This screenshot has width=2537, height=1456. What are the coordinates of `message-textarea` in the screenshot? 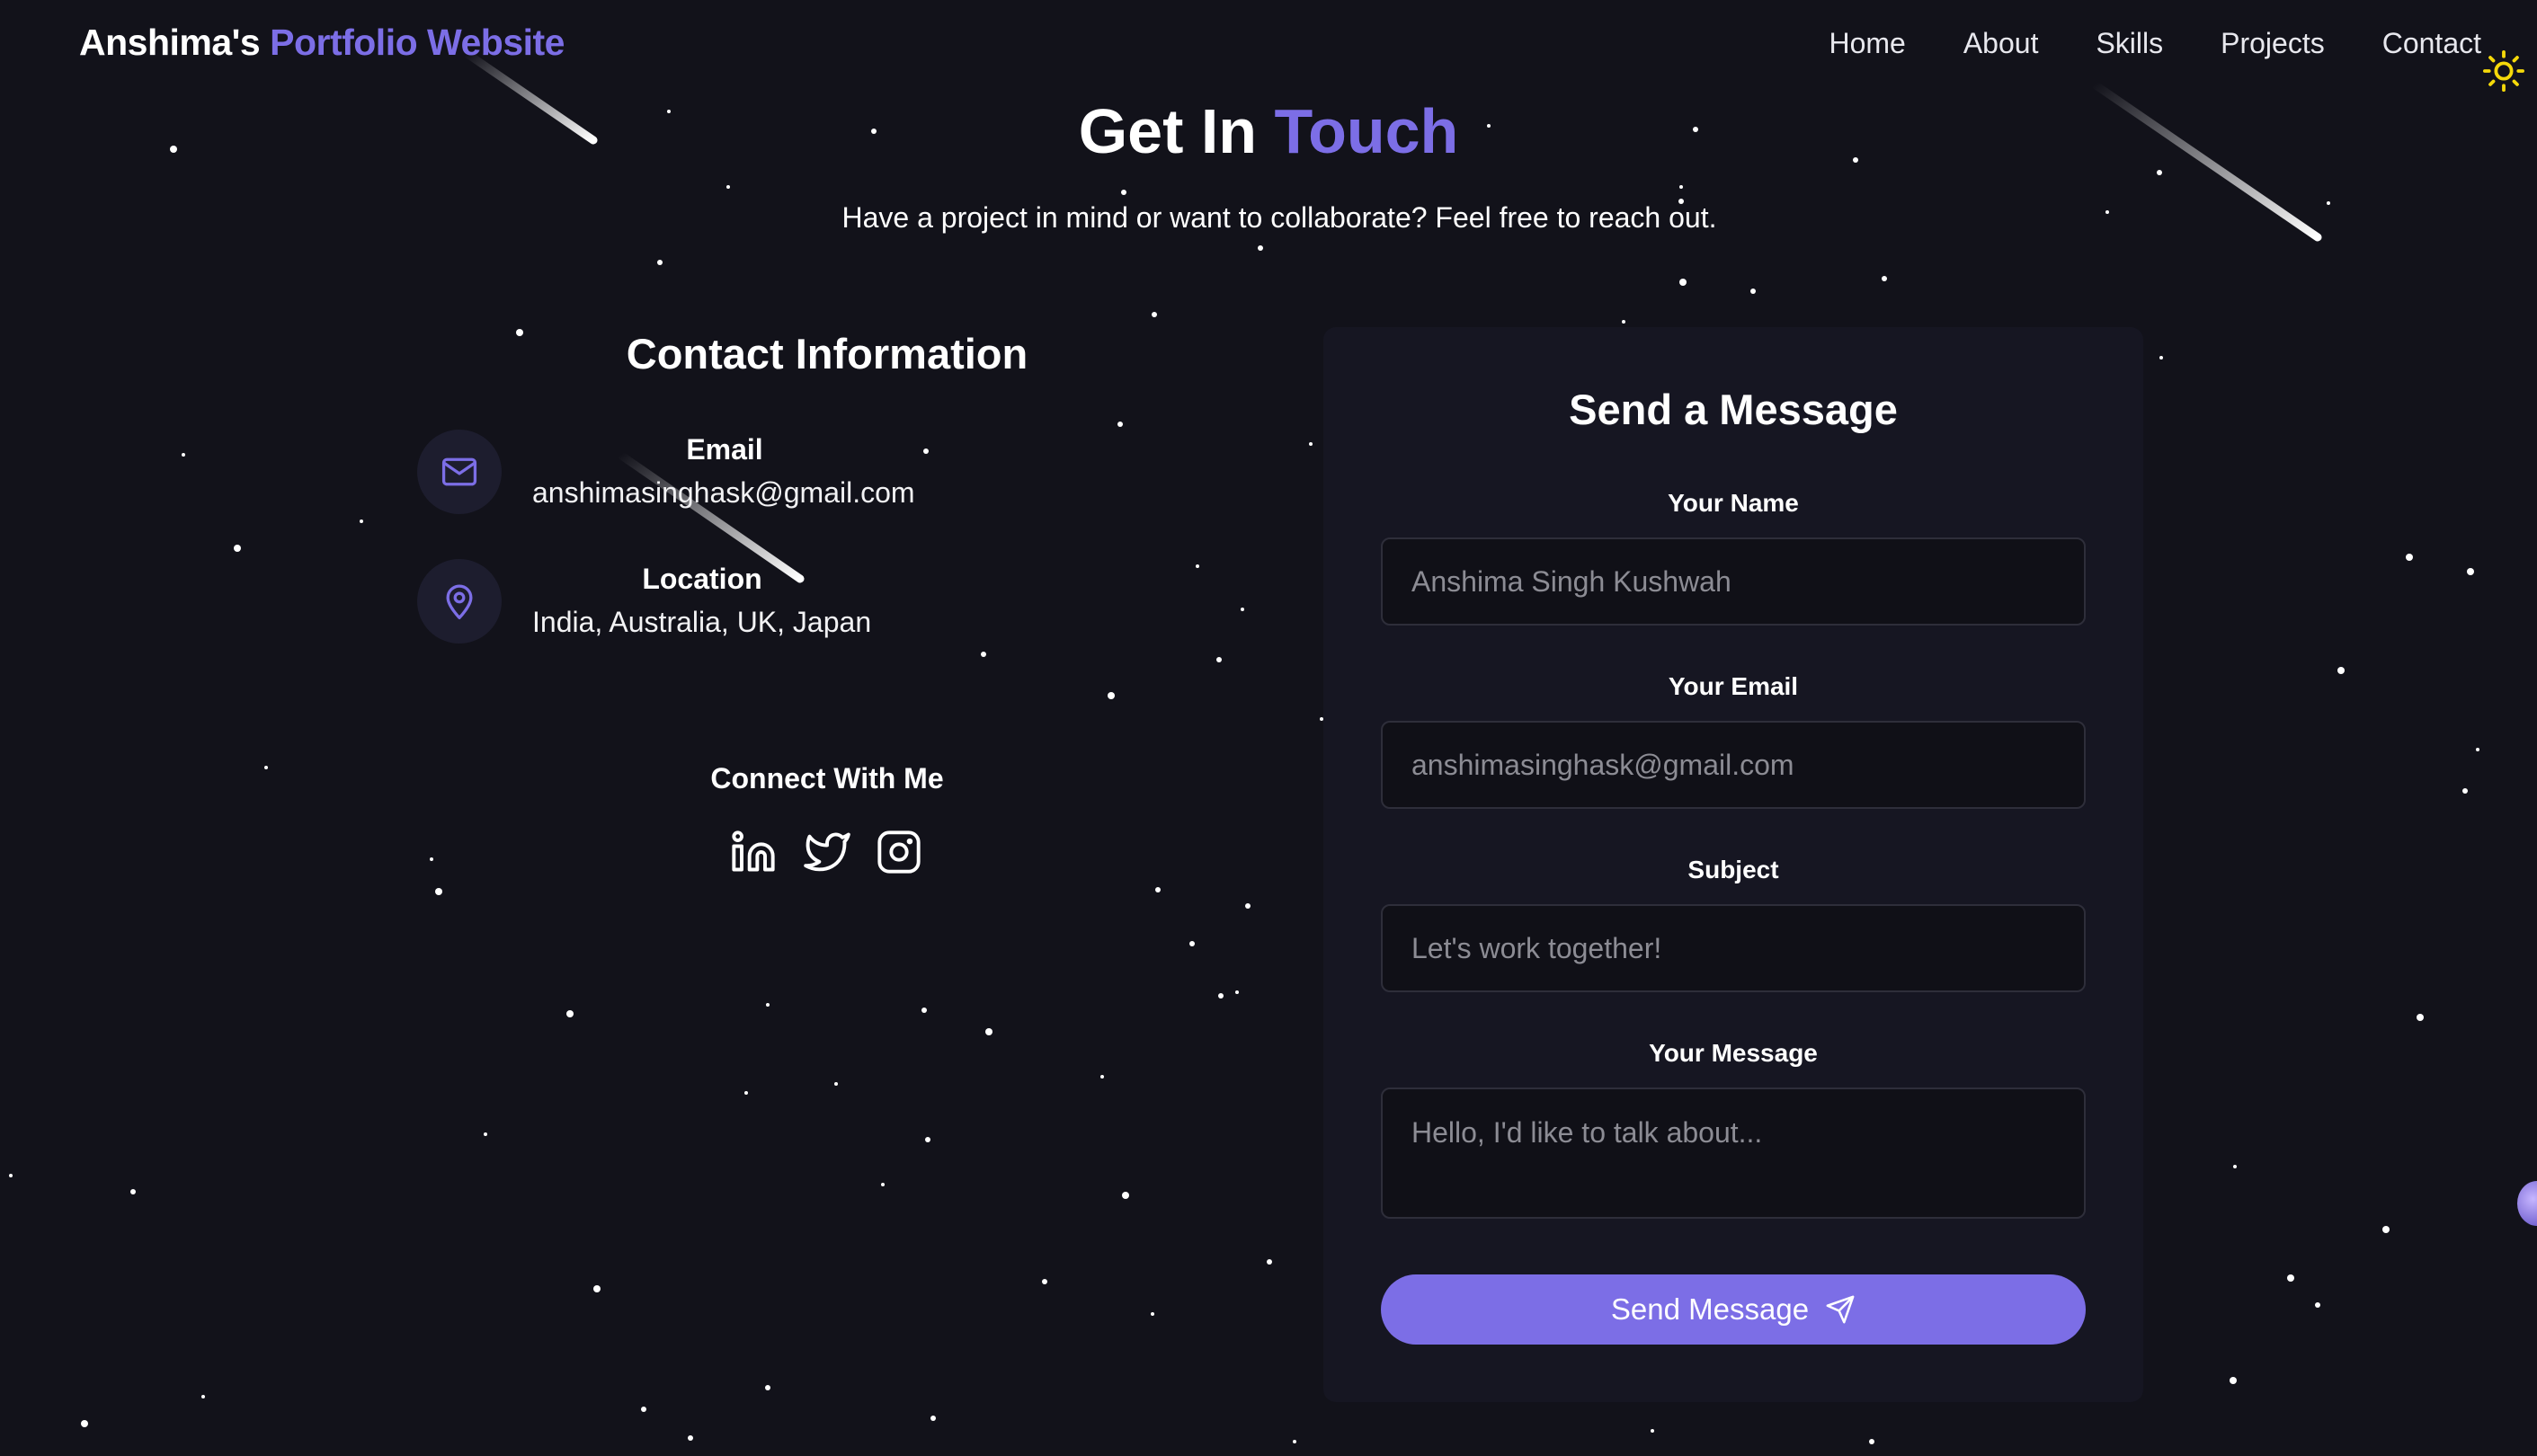 It's located at (1733, 1154).